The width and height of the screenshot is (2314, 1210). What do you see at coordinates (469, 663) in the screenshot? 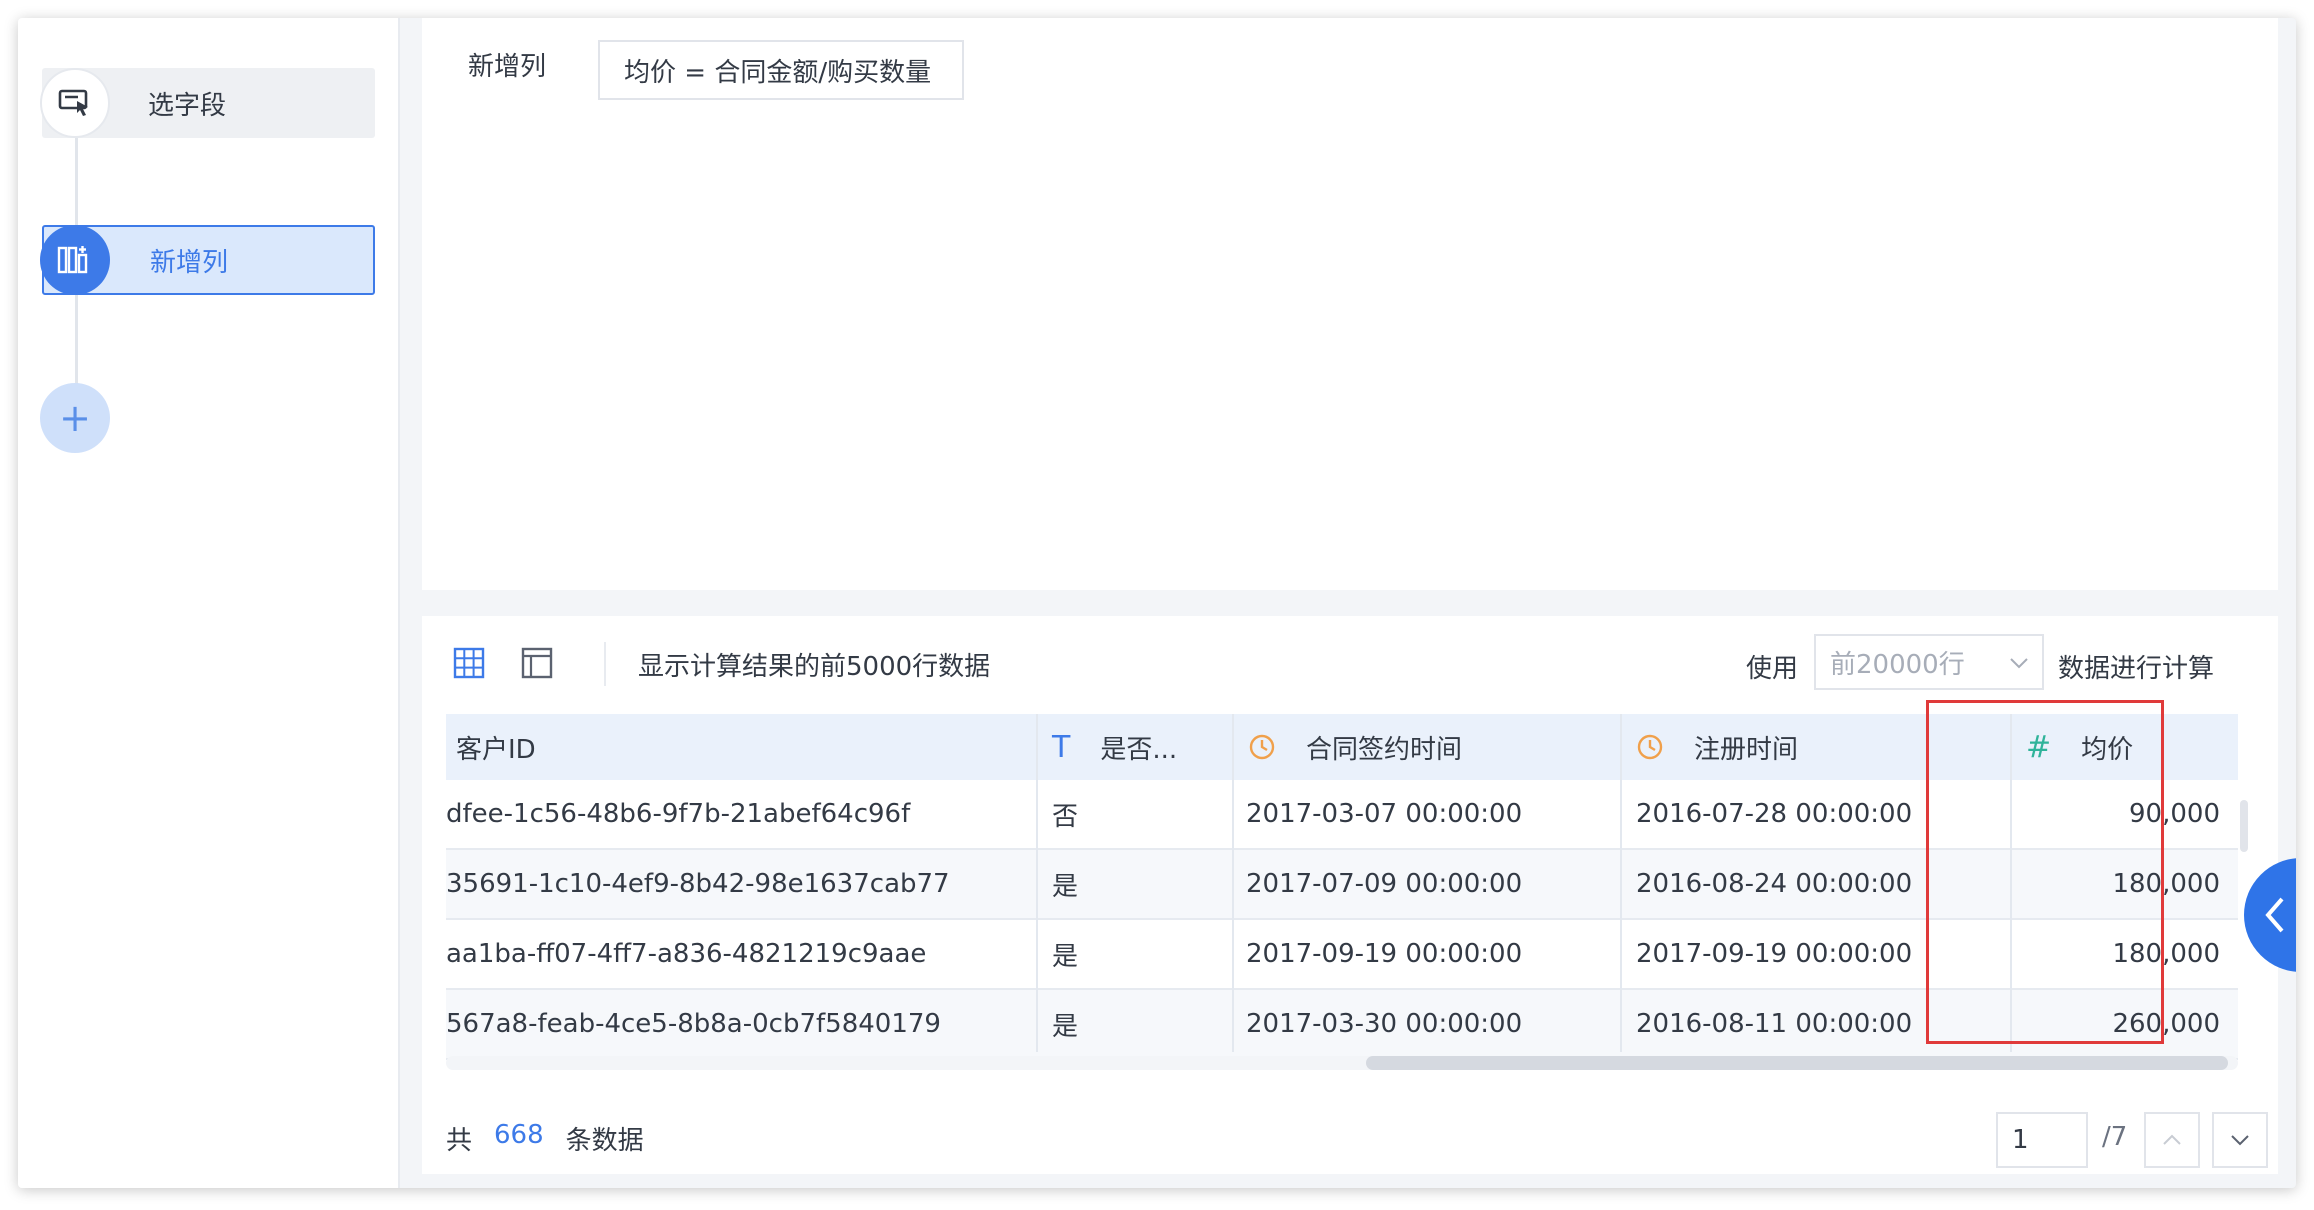
I see `table-view-icon` at bounding box center [469, 663].